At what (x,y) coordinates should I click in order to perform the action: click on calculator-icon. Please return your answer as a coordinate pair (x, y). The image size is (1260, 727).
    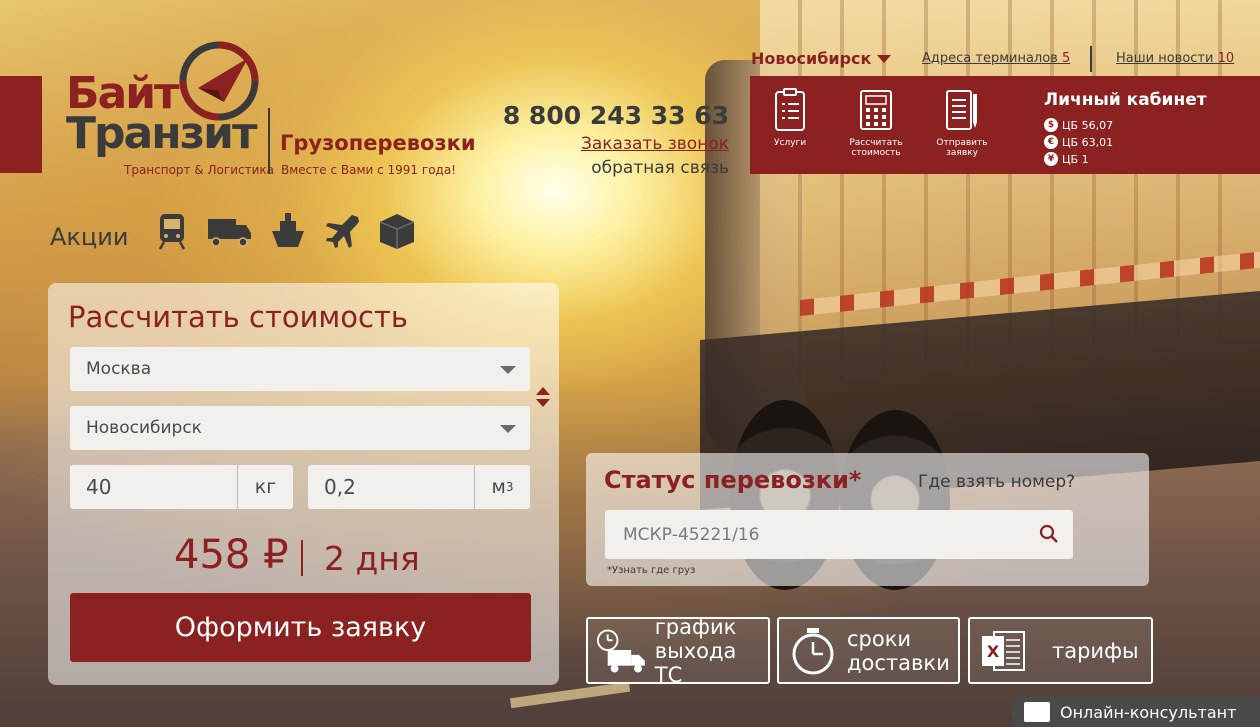
    Looking at the image, I should click on (876, 110).